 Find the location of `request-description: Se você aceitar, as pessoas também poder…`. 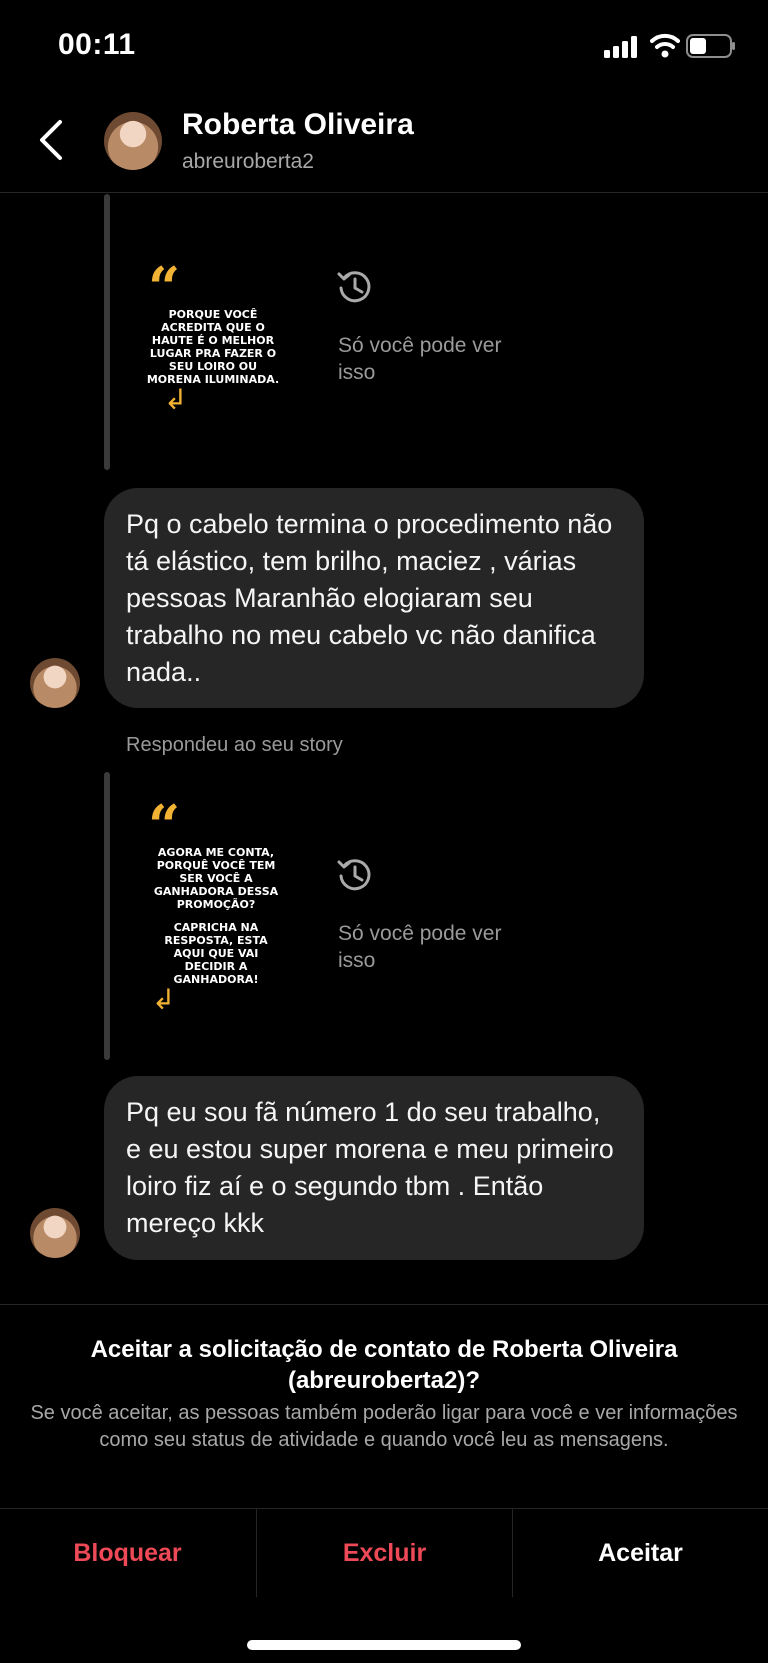

request-description: Se você aceitar, as pessoas também poder… is located at coordinates (384, 1426).